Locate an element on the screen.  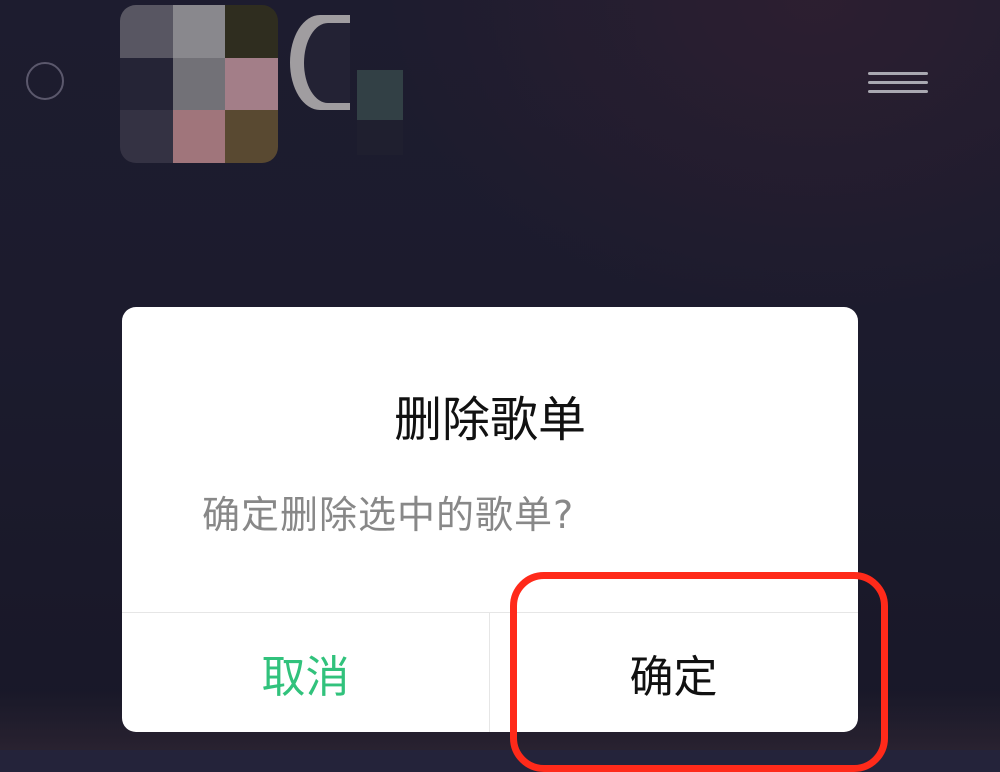
confirm-highlight-annotation is located at coordinates (699, 672).